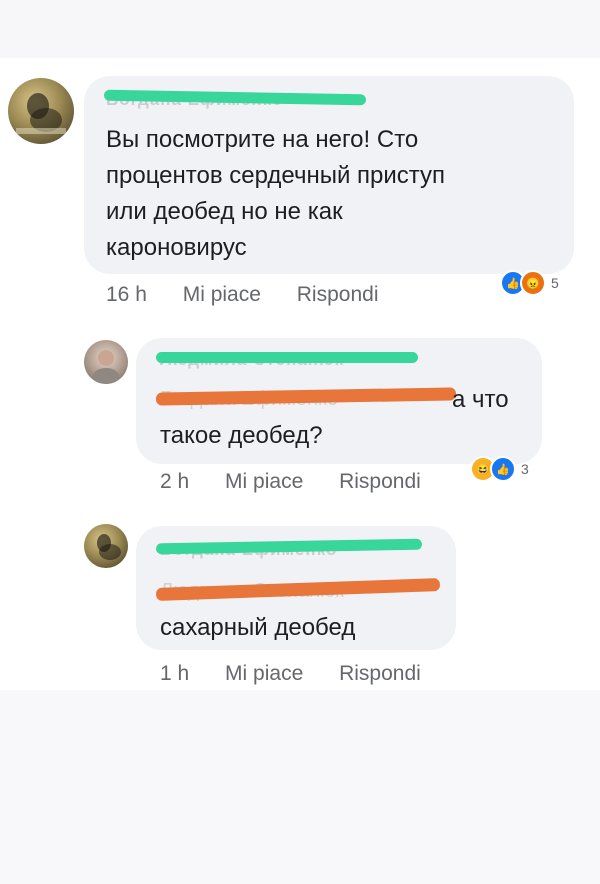  What do you see at coordinates (106, 367) in the screenshot?
I see `portrait-icon` at bounding box center [106, 367].